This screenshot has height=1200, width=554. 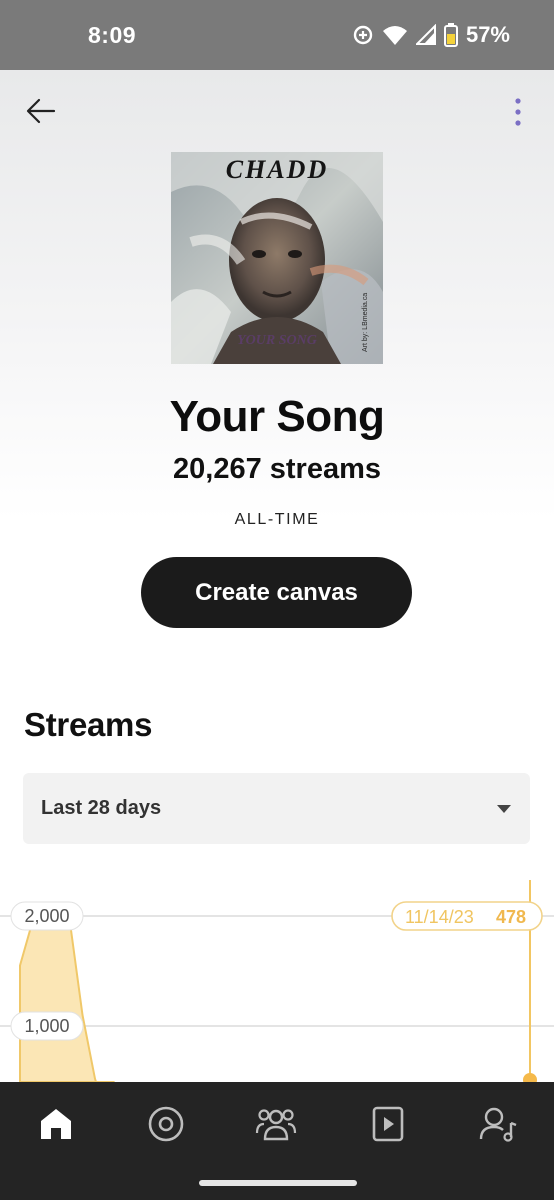 I want to click on total-streams: 20,267 streams, so click(x=277, y=469).